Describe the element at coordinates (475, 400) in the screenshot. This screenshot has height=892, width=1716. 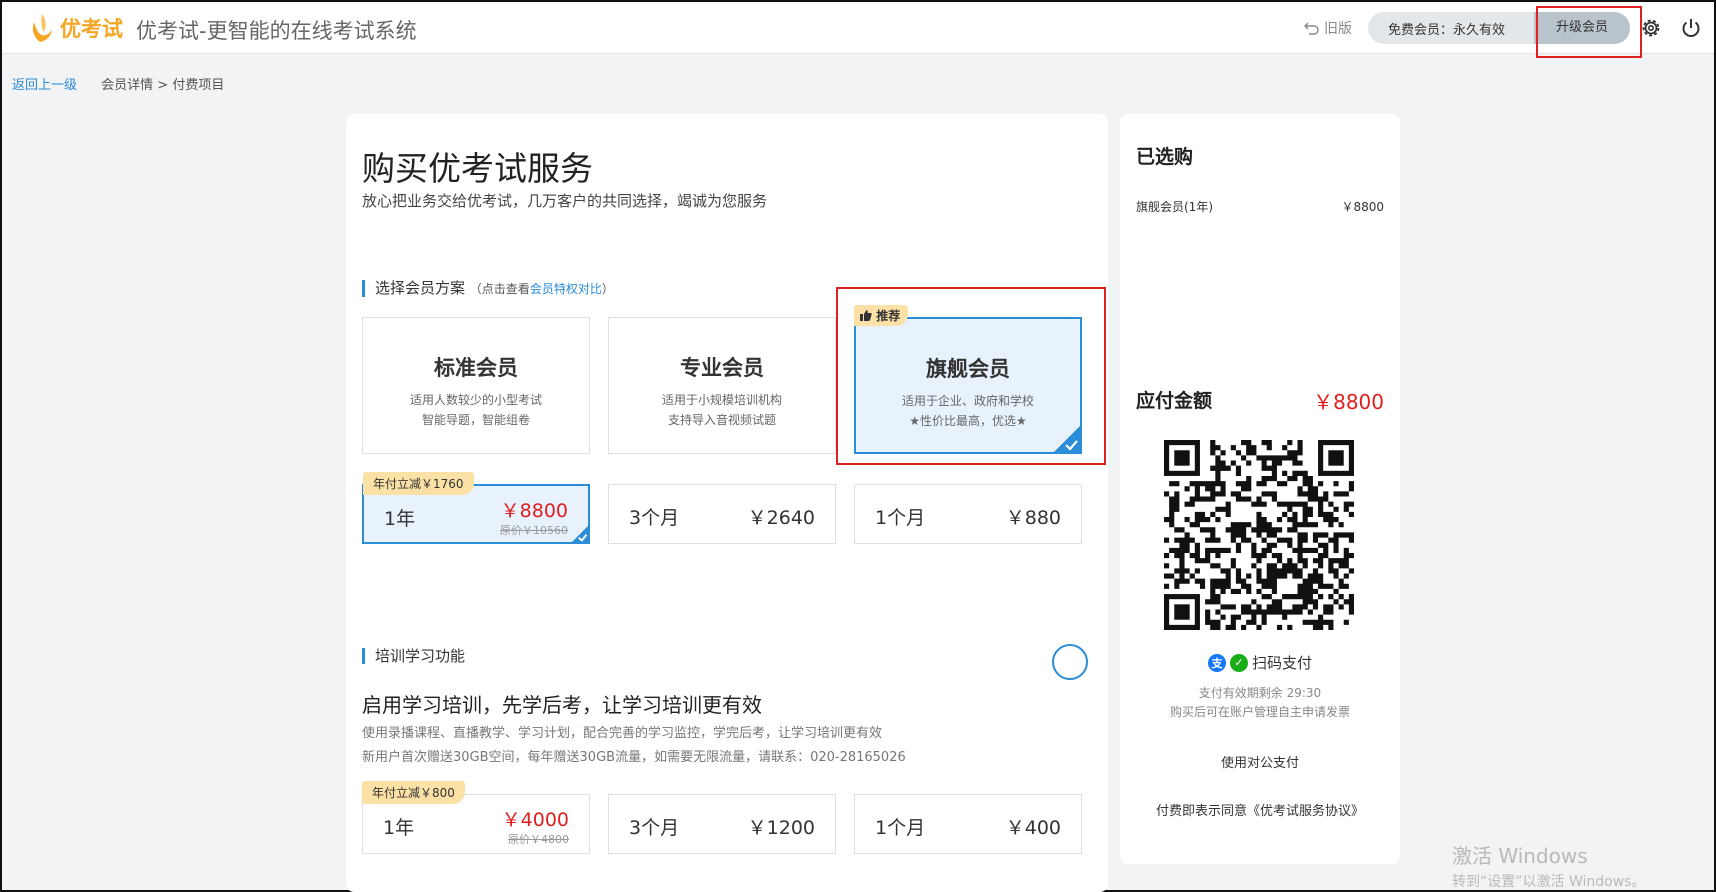
I see `plan-desc-line: 适用人数较少的小型考试` at that location.